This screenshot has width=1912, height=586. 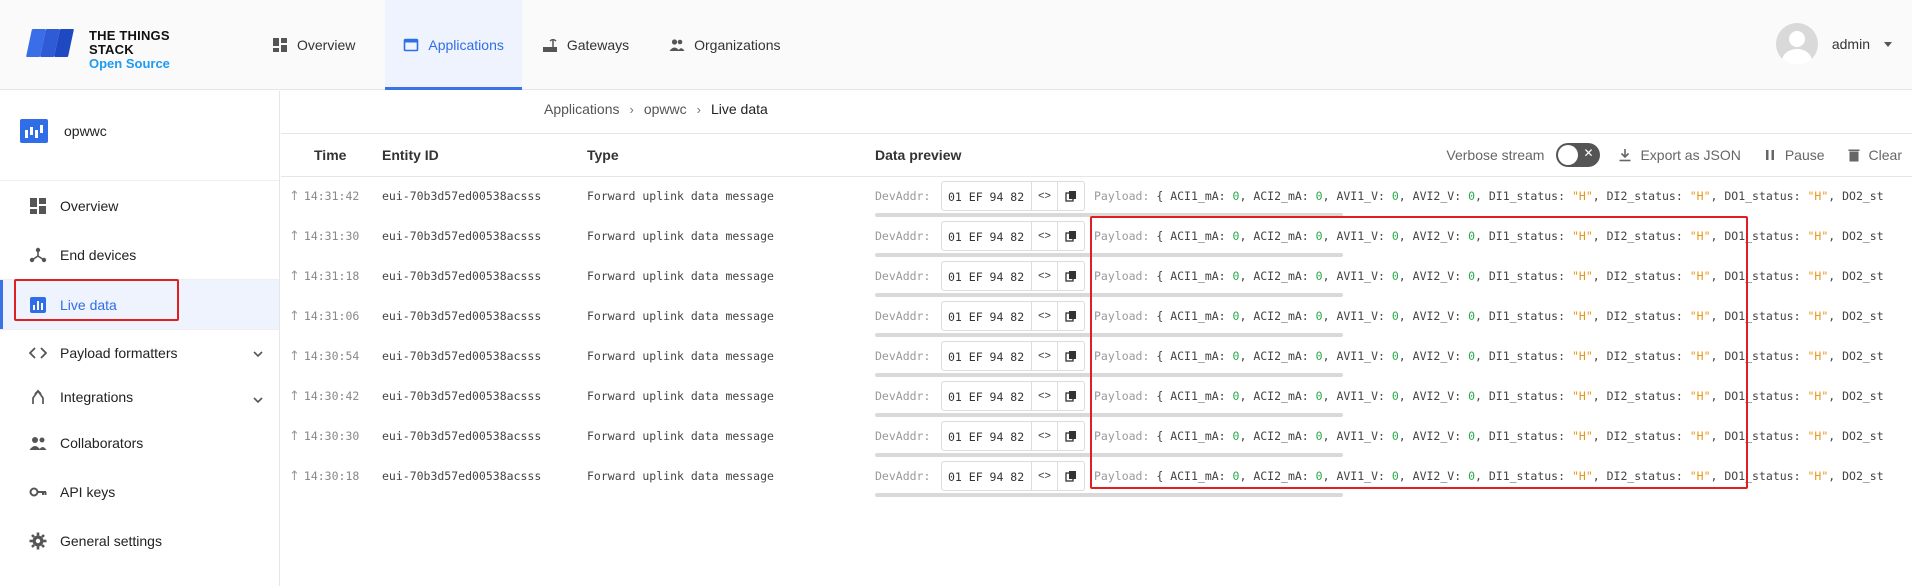 What do you see at coordinates (38, 353) in the screenshot?
I see `code-icon` at bounding box center [38, 353].